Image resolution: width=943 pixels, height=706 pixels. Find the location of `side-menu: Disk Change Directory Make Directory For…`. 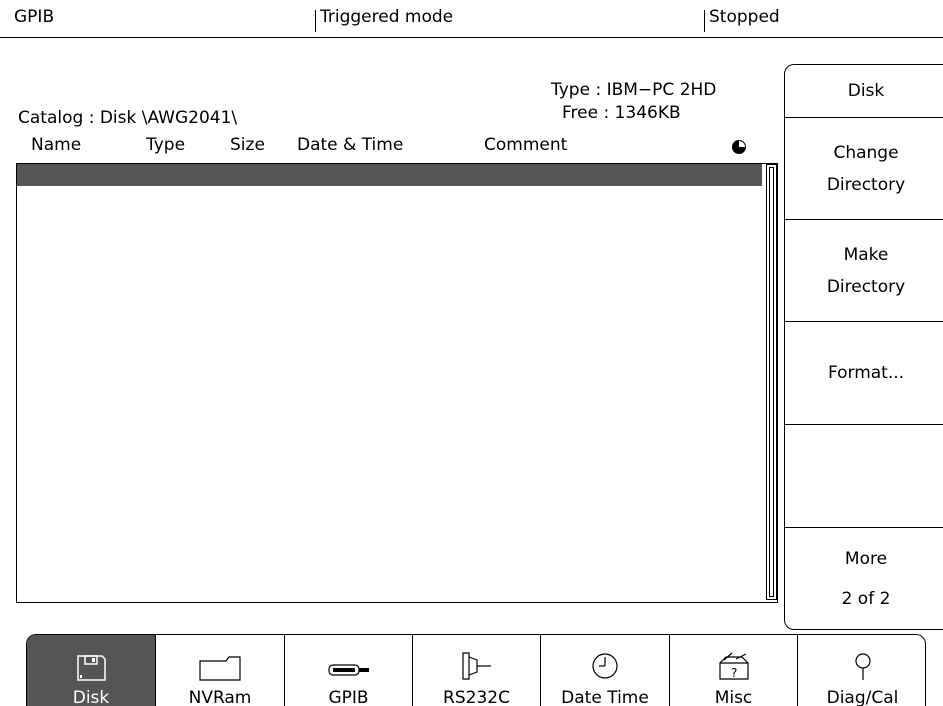

side-menu: Disk Change Directory Make Directory For… is located at coordinates (863, 347).